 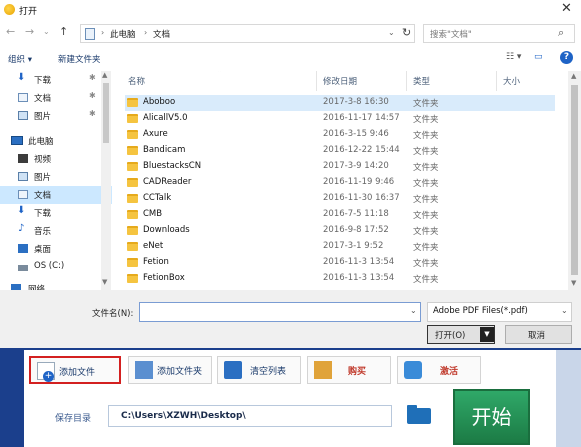 I want to click on nav-item-drive-c: OS (C:), so click(x=56, y=267).